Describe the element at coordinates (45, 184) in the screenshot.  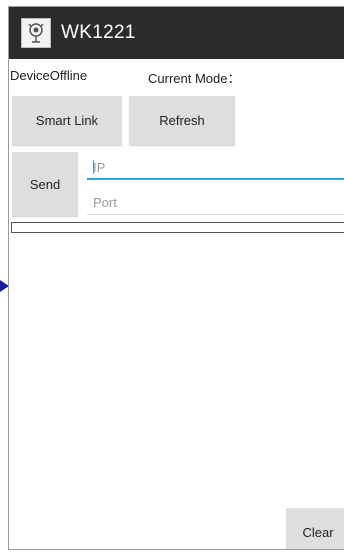
I see `send-button: Send` at that location.